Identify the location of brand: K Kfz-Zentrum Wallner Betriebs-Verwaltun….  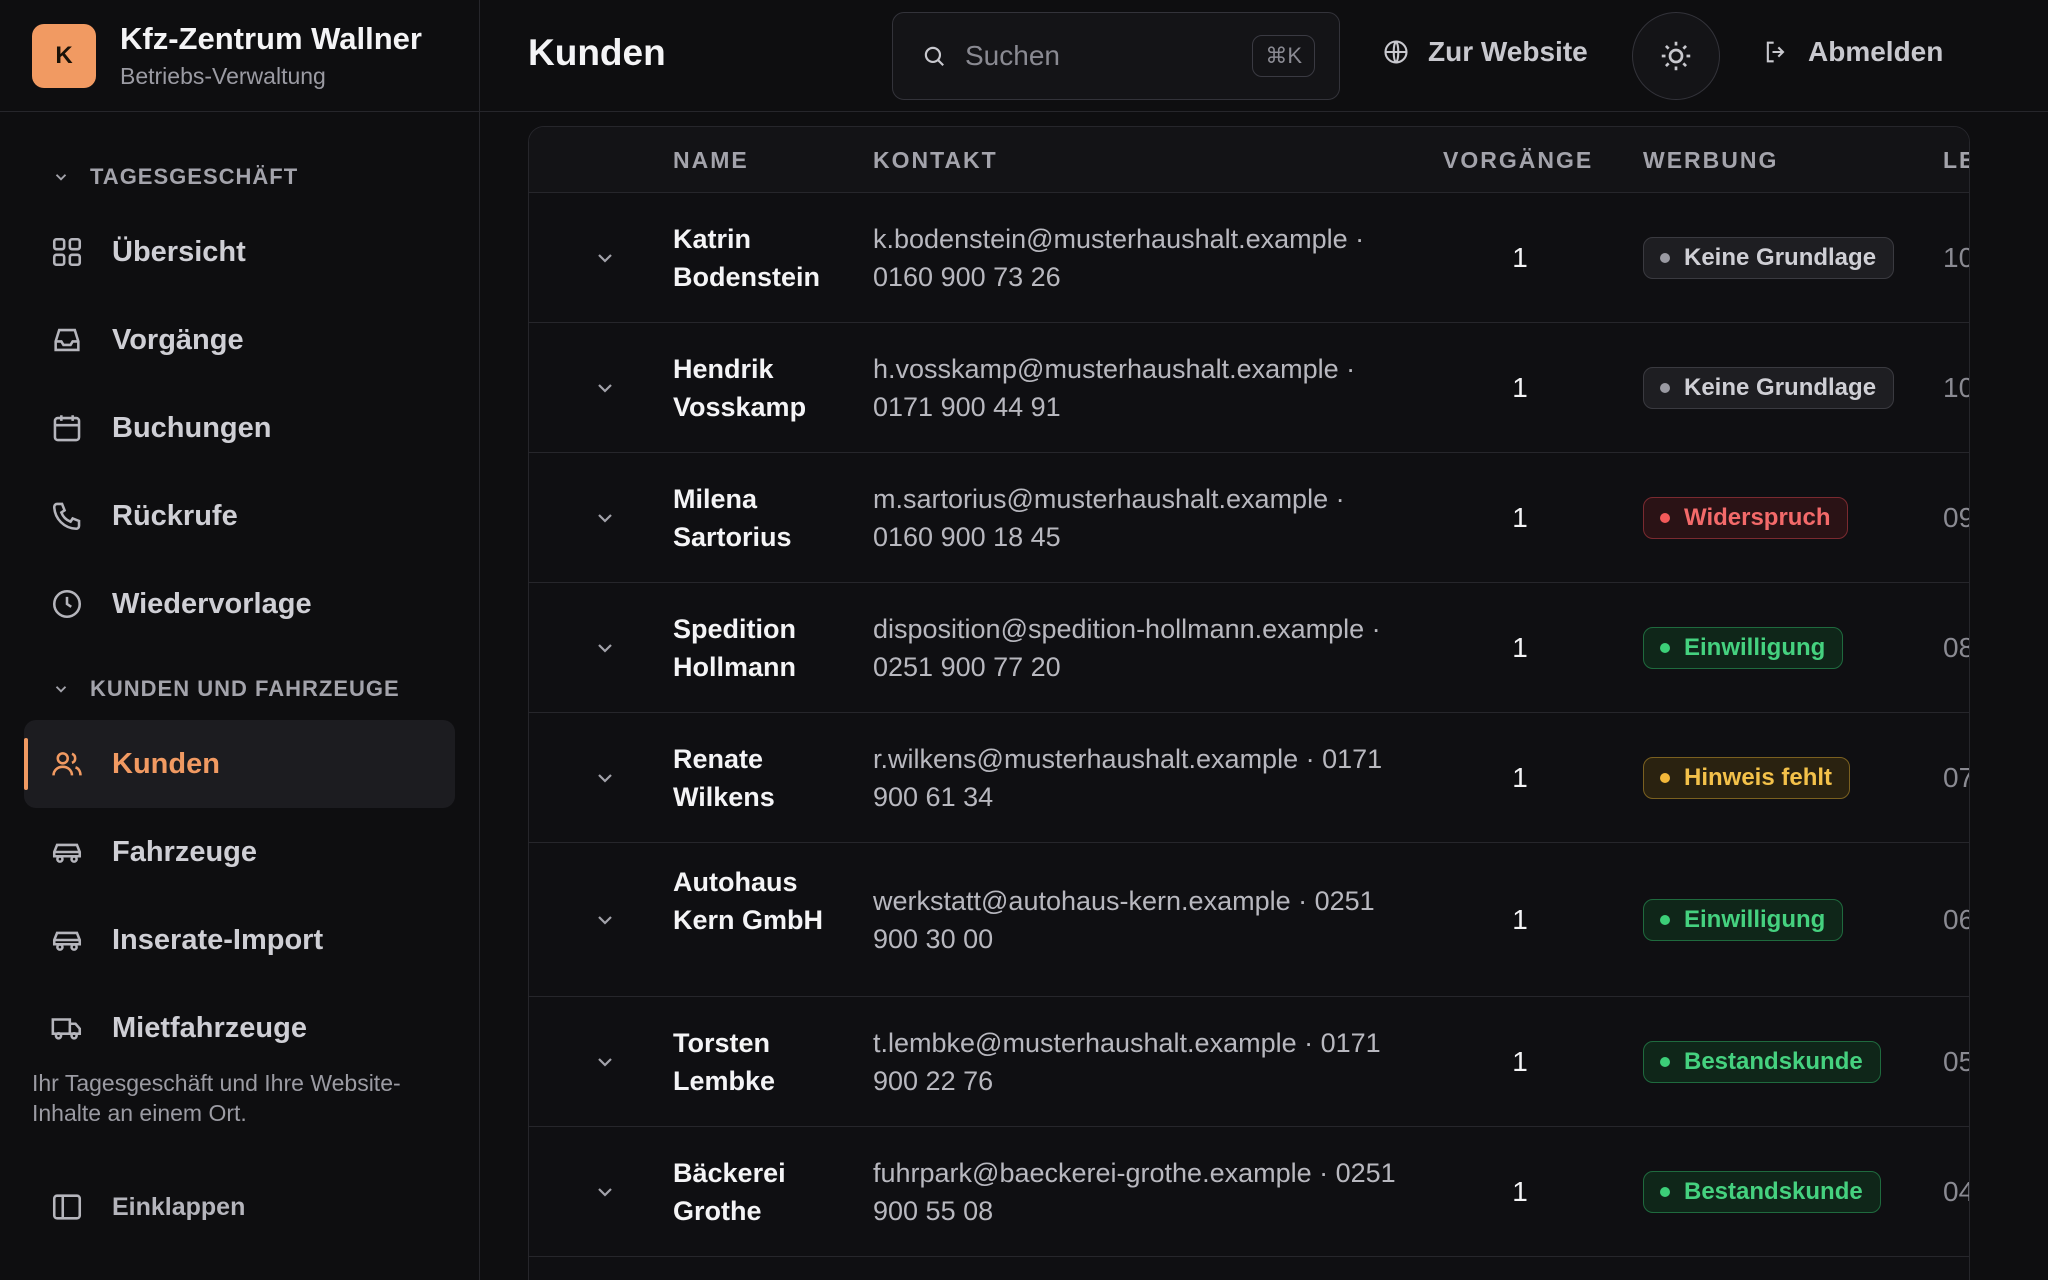
(239, 56).